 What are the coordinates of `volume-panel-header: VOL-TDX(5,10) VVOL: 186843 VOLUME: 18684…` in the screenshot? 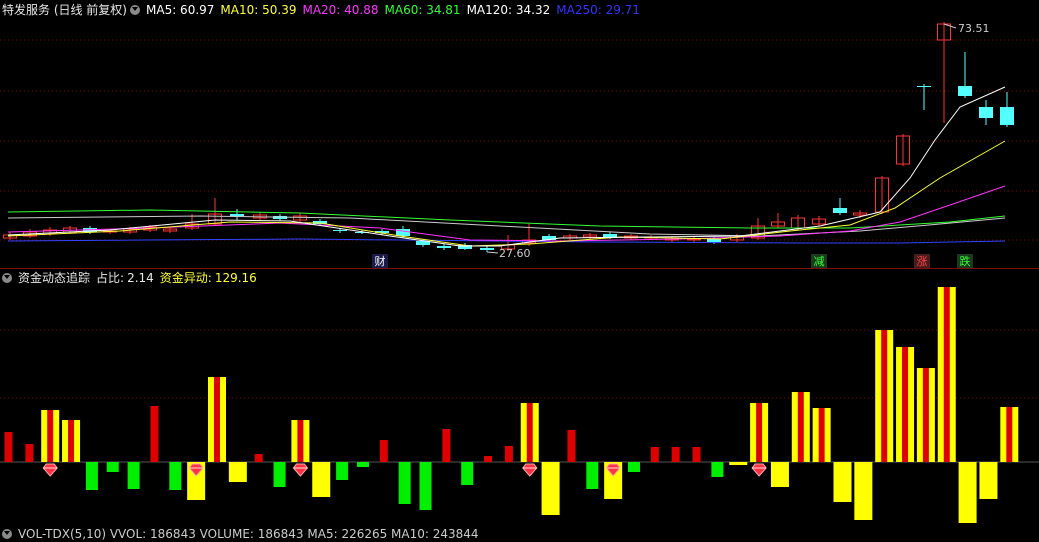 It's located at (243, 534).